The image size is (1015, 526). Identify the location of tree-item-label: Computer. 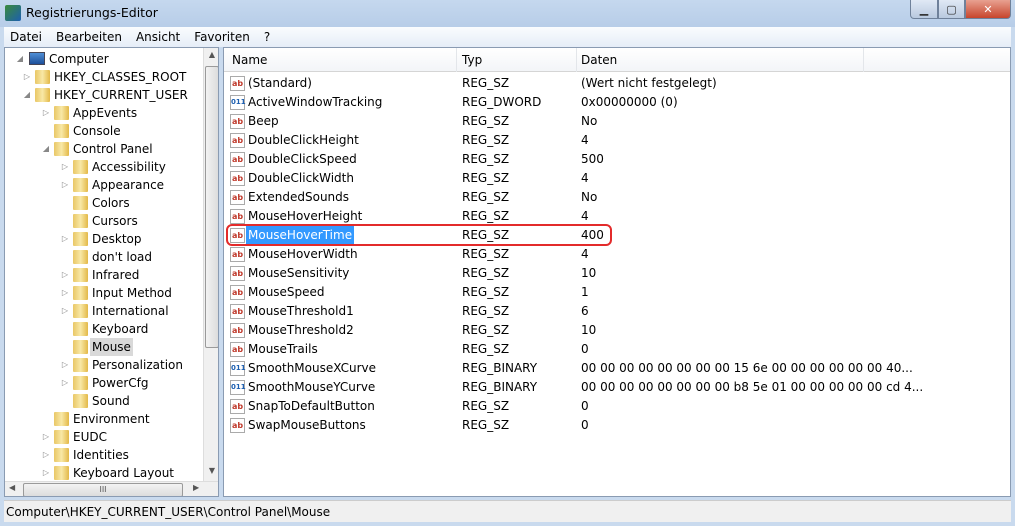
(79, 59).